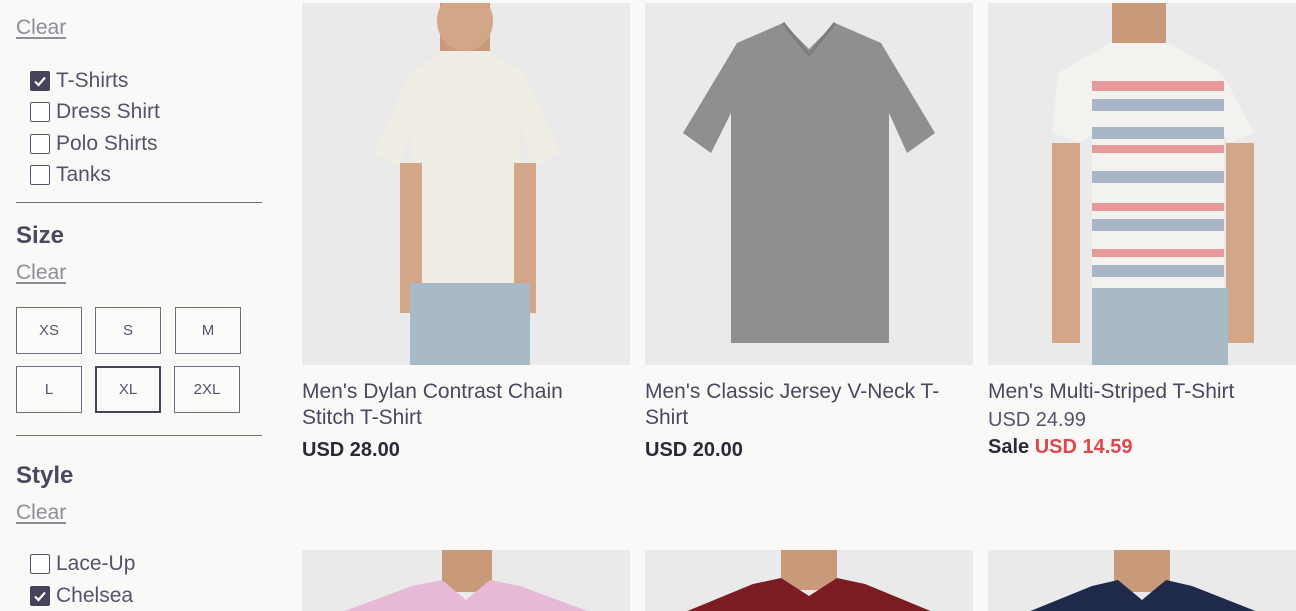 Image resolution: width=1296 pixels, height=611 pixels. What do you see at coordinates (92, 80) in the screenshot?
I see `filter-option-label: T-Shirts` at bounding box center [92, 80].